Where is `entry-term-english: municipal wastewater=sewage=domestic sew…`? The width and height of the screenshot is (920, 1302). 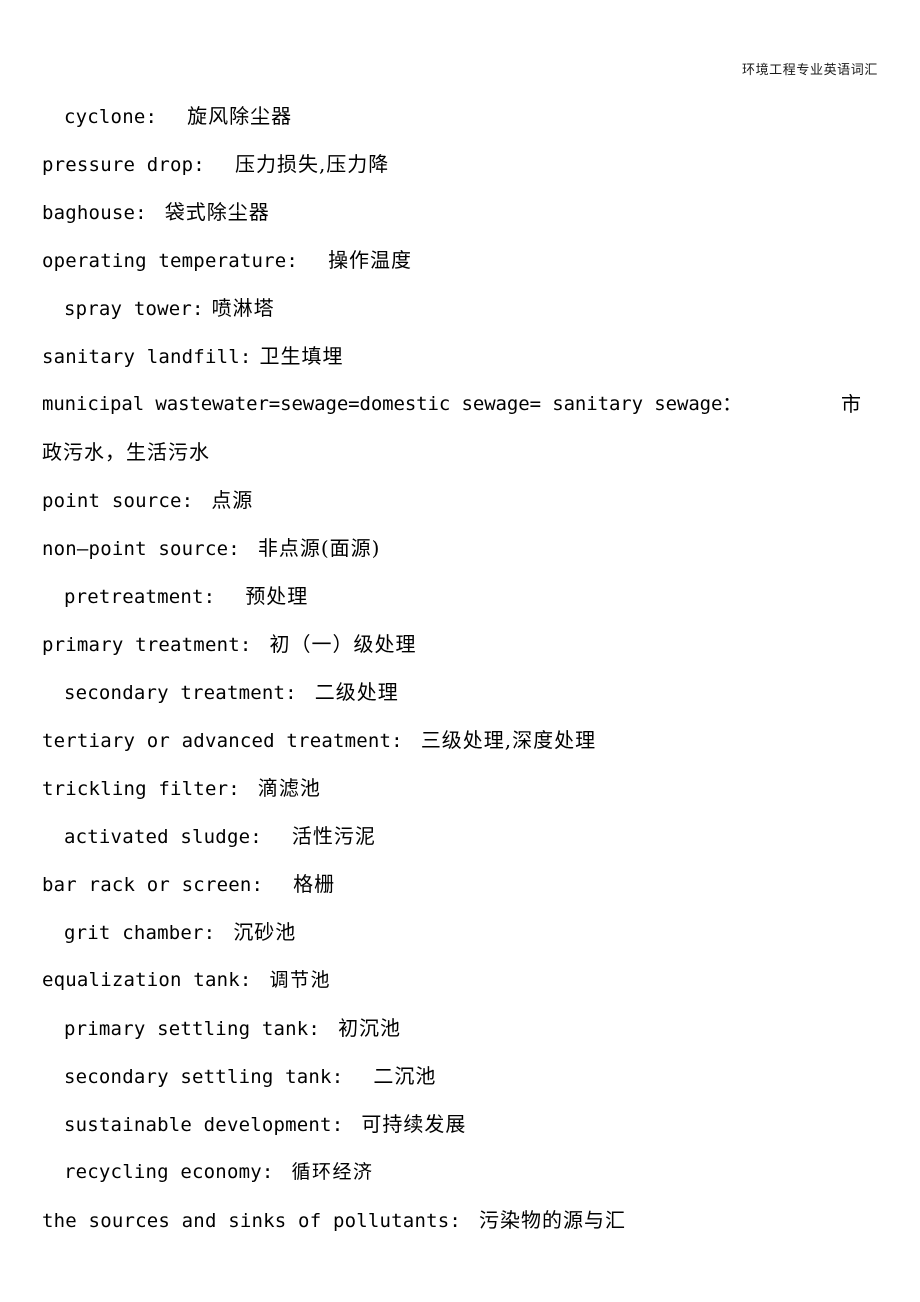
entry-term-english: municipal wastewater=sewage=domestic sew… is located at coordinates (392, 404).